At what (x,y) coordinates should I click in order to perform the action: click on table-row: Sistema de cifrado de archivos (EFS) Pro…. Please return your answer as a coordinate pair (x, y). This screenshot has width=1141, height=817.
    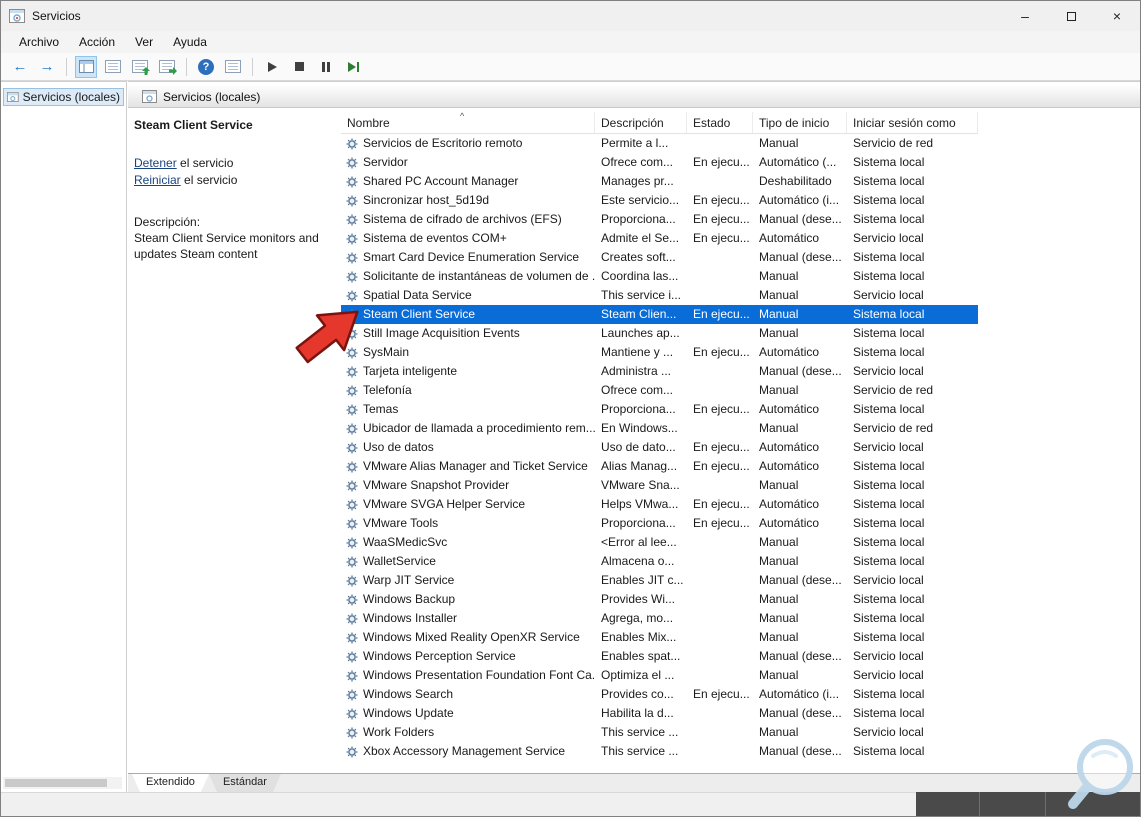
    Looking at the image, I should click on (659, 219).